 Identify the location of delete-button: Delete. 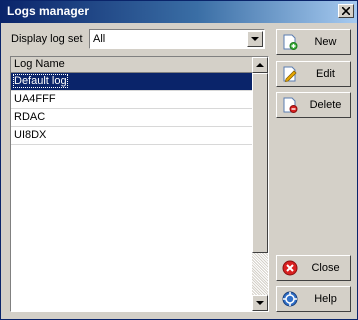
(313, 105).